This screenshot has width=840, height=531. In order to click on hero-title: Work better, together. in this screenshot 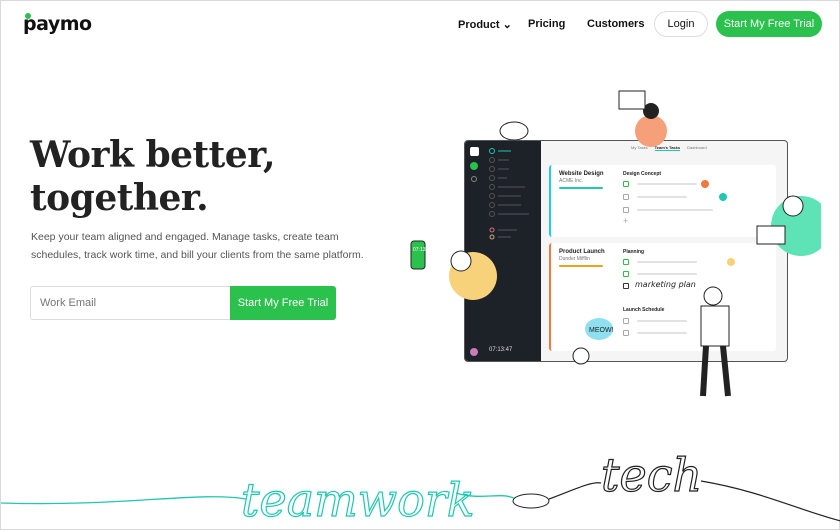, I will do `click(153, 177)`.